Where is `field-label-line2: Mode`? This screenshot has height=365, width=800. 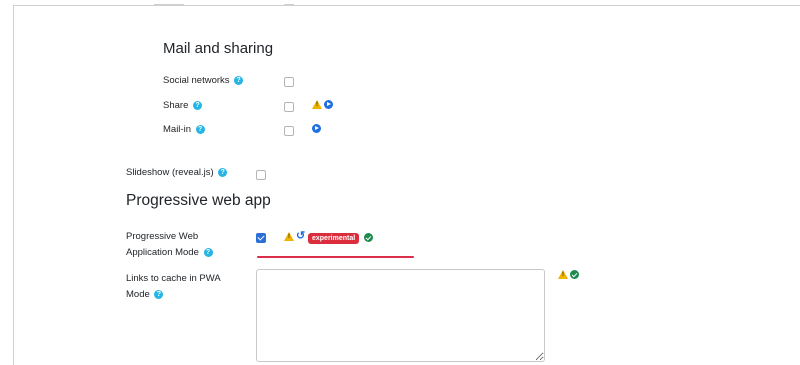
field-label-line2: Mode is located at coordinates (138, 294).